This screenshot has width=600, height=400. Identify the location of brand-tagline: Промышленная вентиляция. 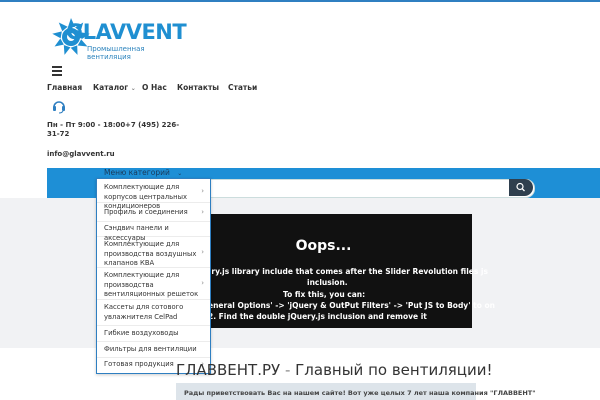
(116, 53).